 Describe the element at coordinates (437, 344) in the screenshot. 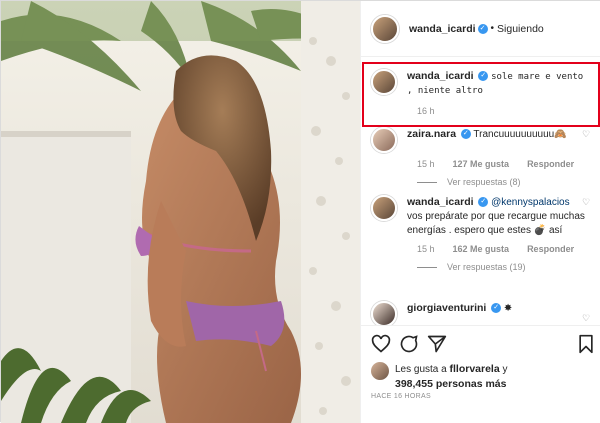

I see `share-icon` at that location.